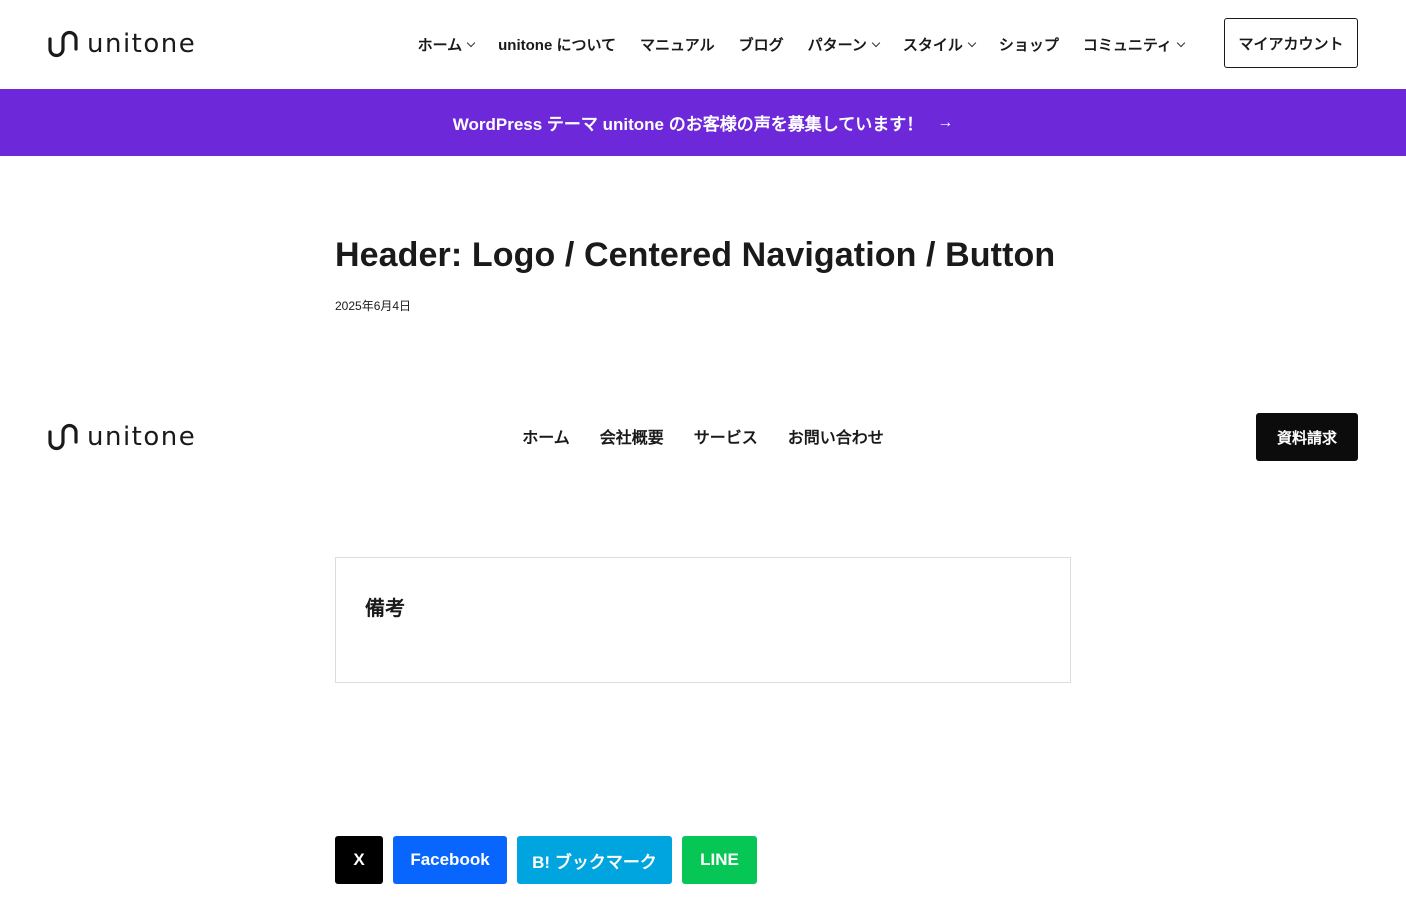 This screenshot has height=919, width=1406. Describe the element at coordinates (373, 306) in the screenshot. I see `post-date: 2025年6月4日` at that location.